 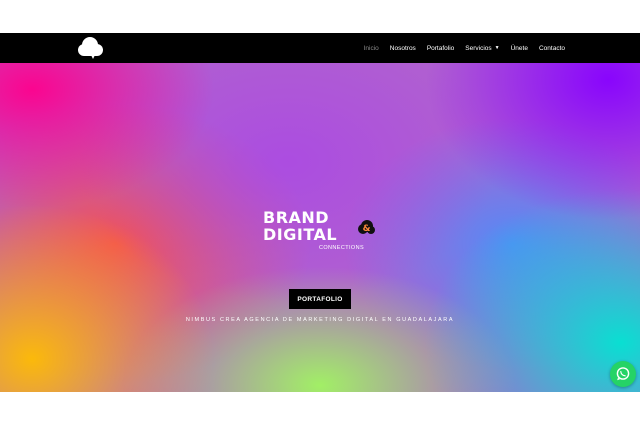 I want to click on whatsapp-button, so click(x=623, y=374).